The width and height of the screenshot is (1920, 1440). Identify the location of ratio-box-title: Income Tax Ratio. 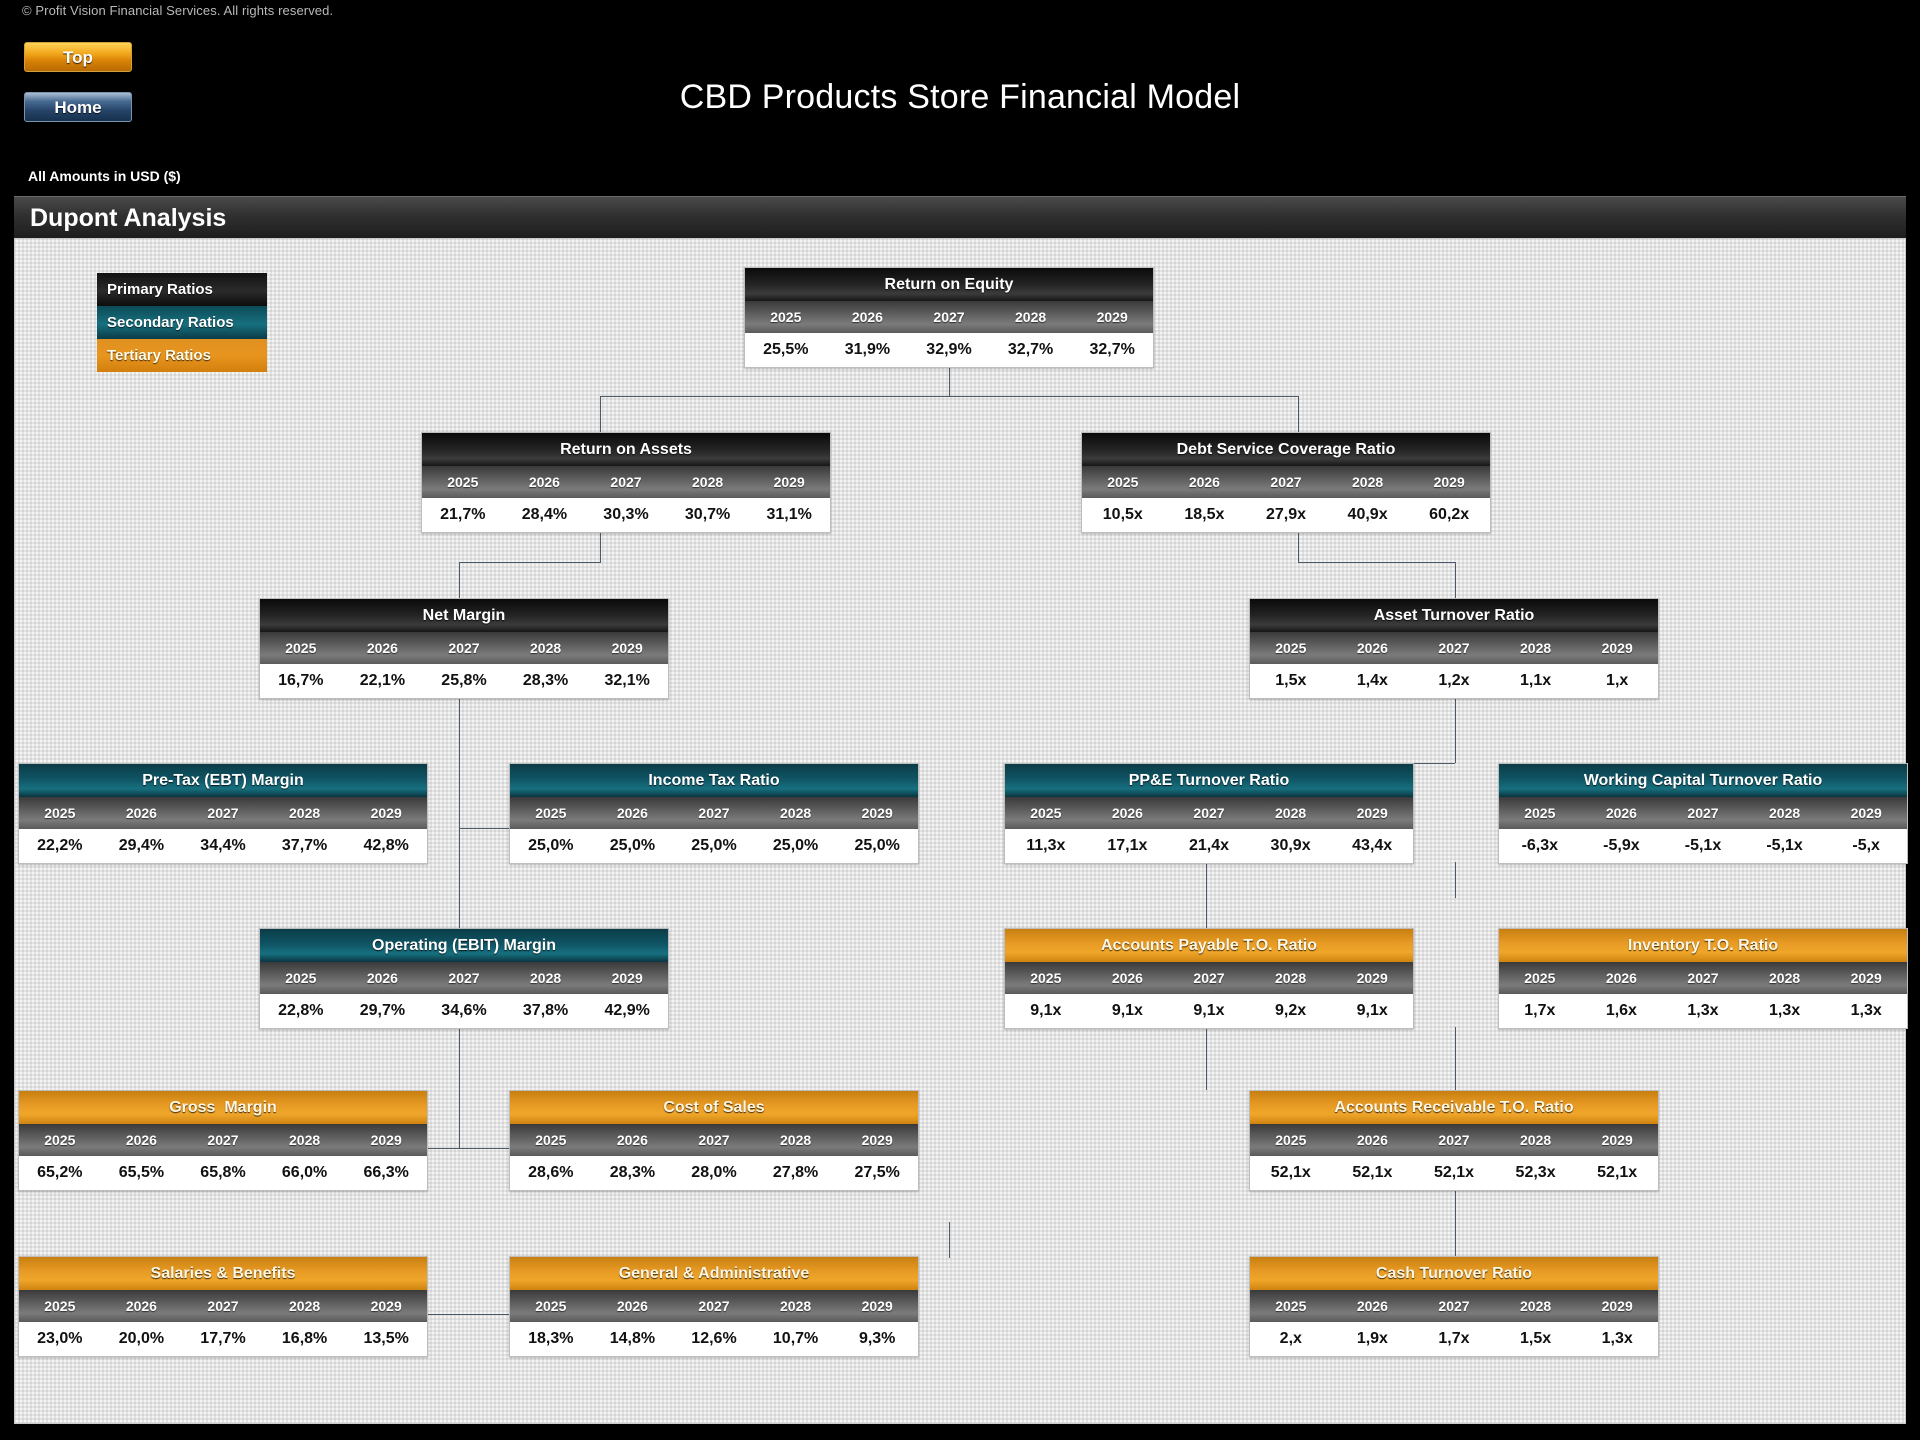
(714, 780).